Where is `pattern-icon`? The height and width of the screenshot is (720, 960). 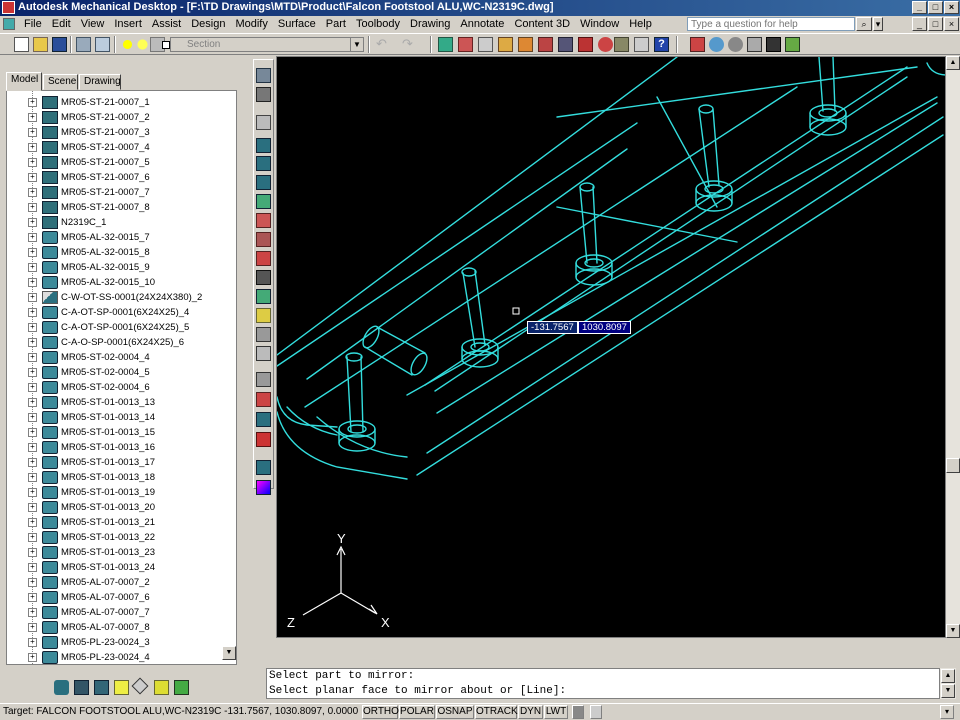 pattern-icon is located at coordinates (263, 296).